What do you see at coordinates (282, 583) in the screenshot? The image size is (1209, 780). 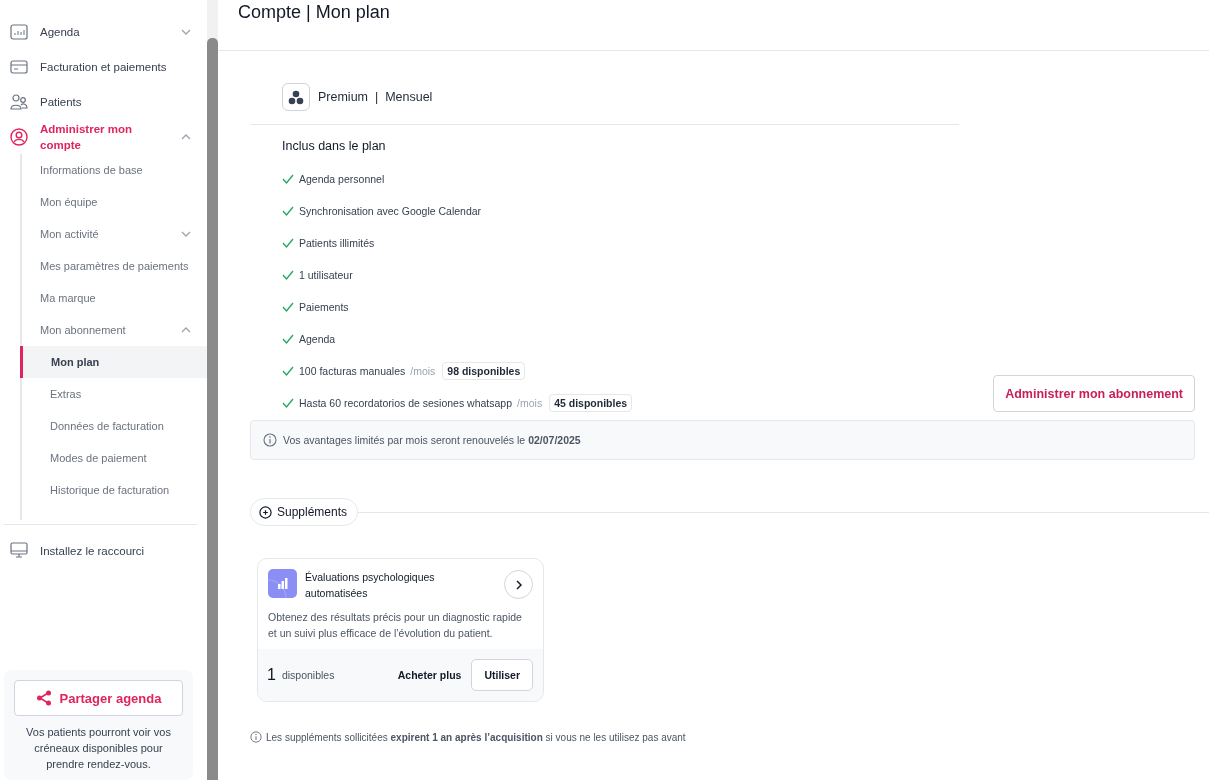 I see `bar-chart-icon` at bounding box center [282, 583].